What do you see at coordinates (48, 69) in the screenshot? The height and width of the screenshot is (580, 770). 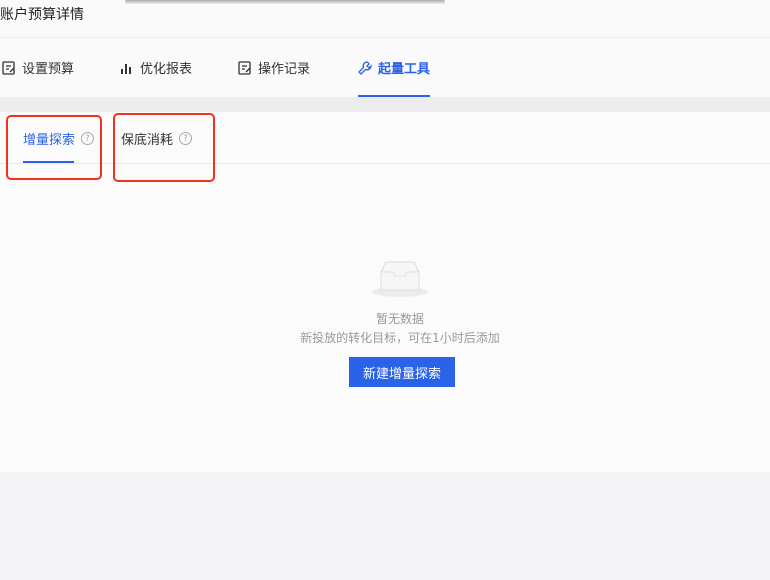 I see `tab-label: 设置预算` at bounding box center [48, 69].